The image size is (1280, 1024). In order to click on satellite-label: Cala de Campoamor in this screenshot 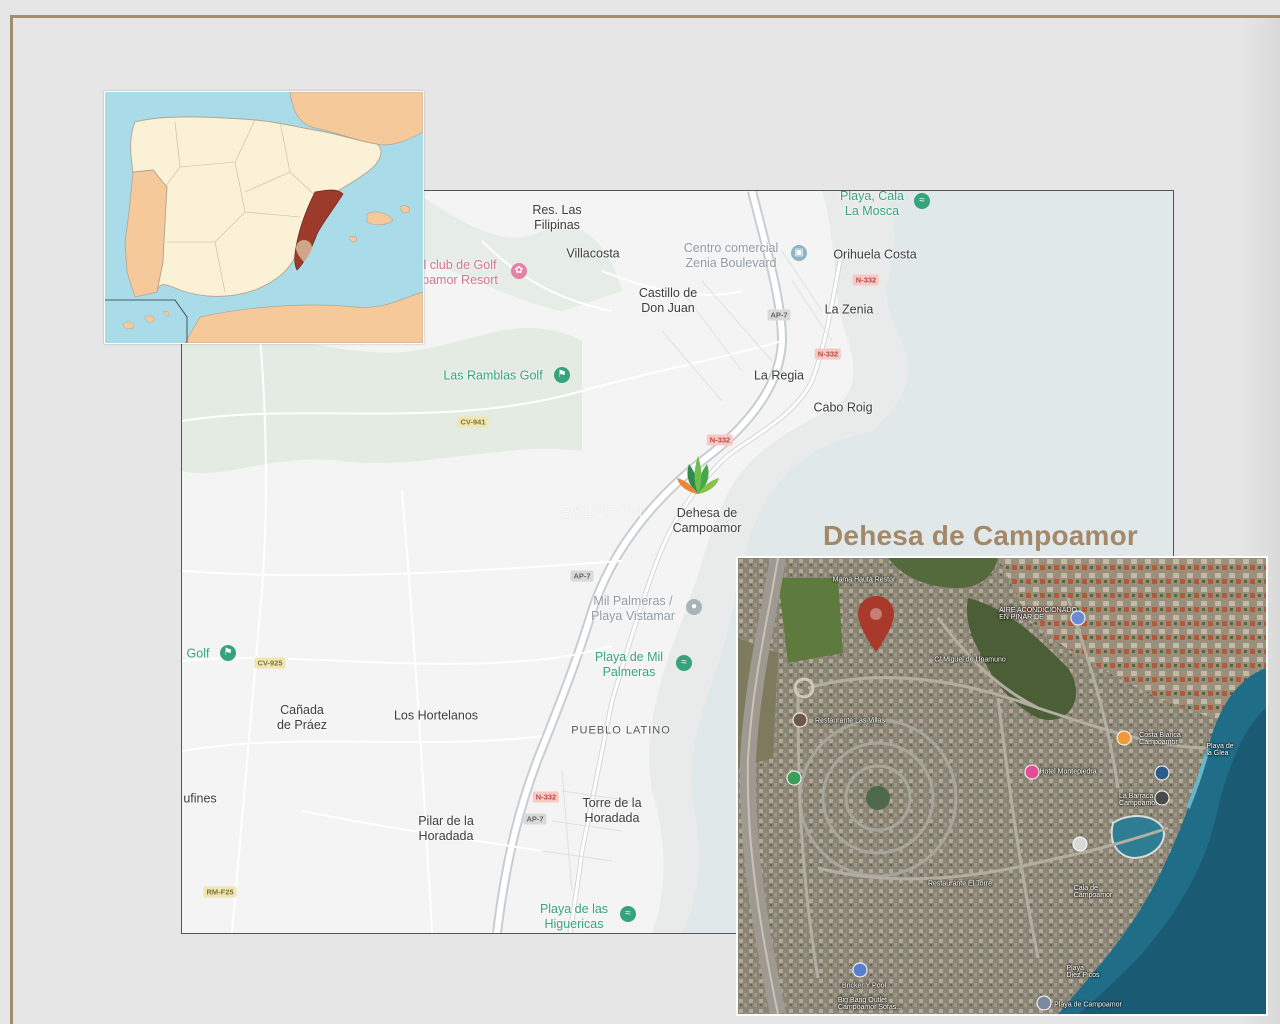, I will do `click(1093, 892)`.